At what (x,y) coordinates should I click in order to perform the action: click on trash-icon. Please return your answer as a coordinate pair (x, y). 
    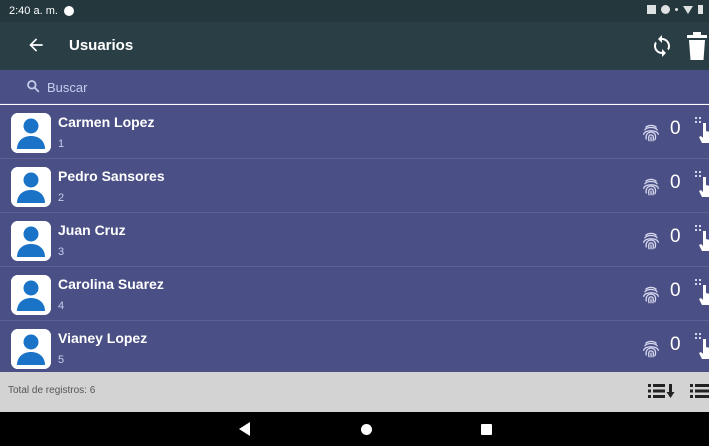
    Looking at the image, I should click on (697, 46).